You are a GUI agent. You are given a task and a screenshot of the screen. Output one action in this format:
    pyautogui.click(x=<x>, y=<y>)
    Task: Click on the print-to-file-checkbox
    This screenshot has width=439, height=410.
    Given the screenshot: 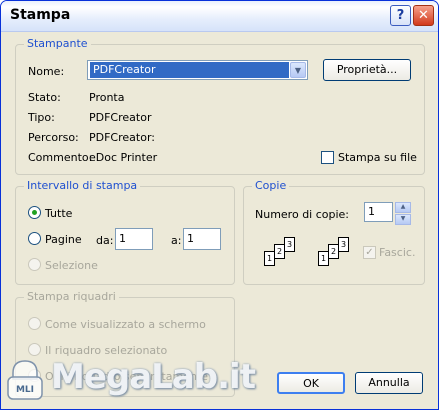 What is the action you would take?
    pyautogui.click(x=327, y=157)
    